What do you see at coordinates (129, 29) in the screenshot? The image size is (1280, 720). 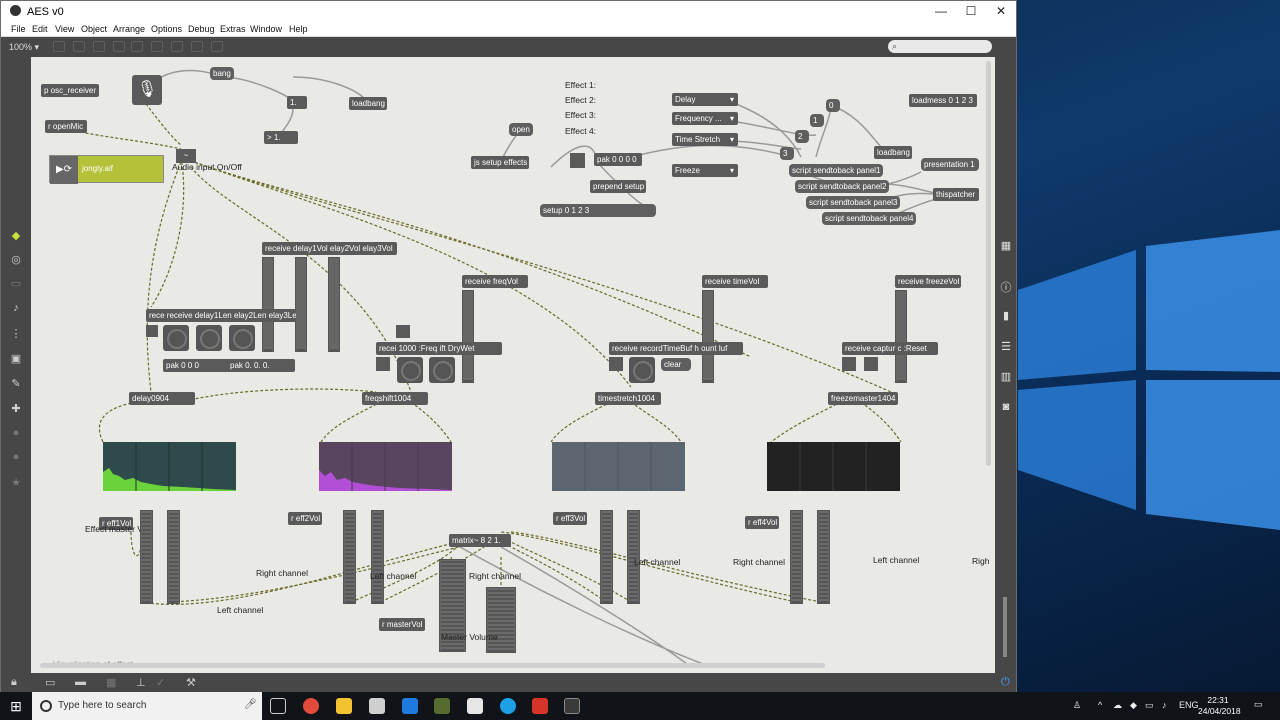 I see `menu-arrange: Arrange` at bounding box center [129, 29].